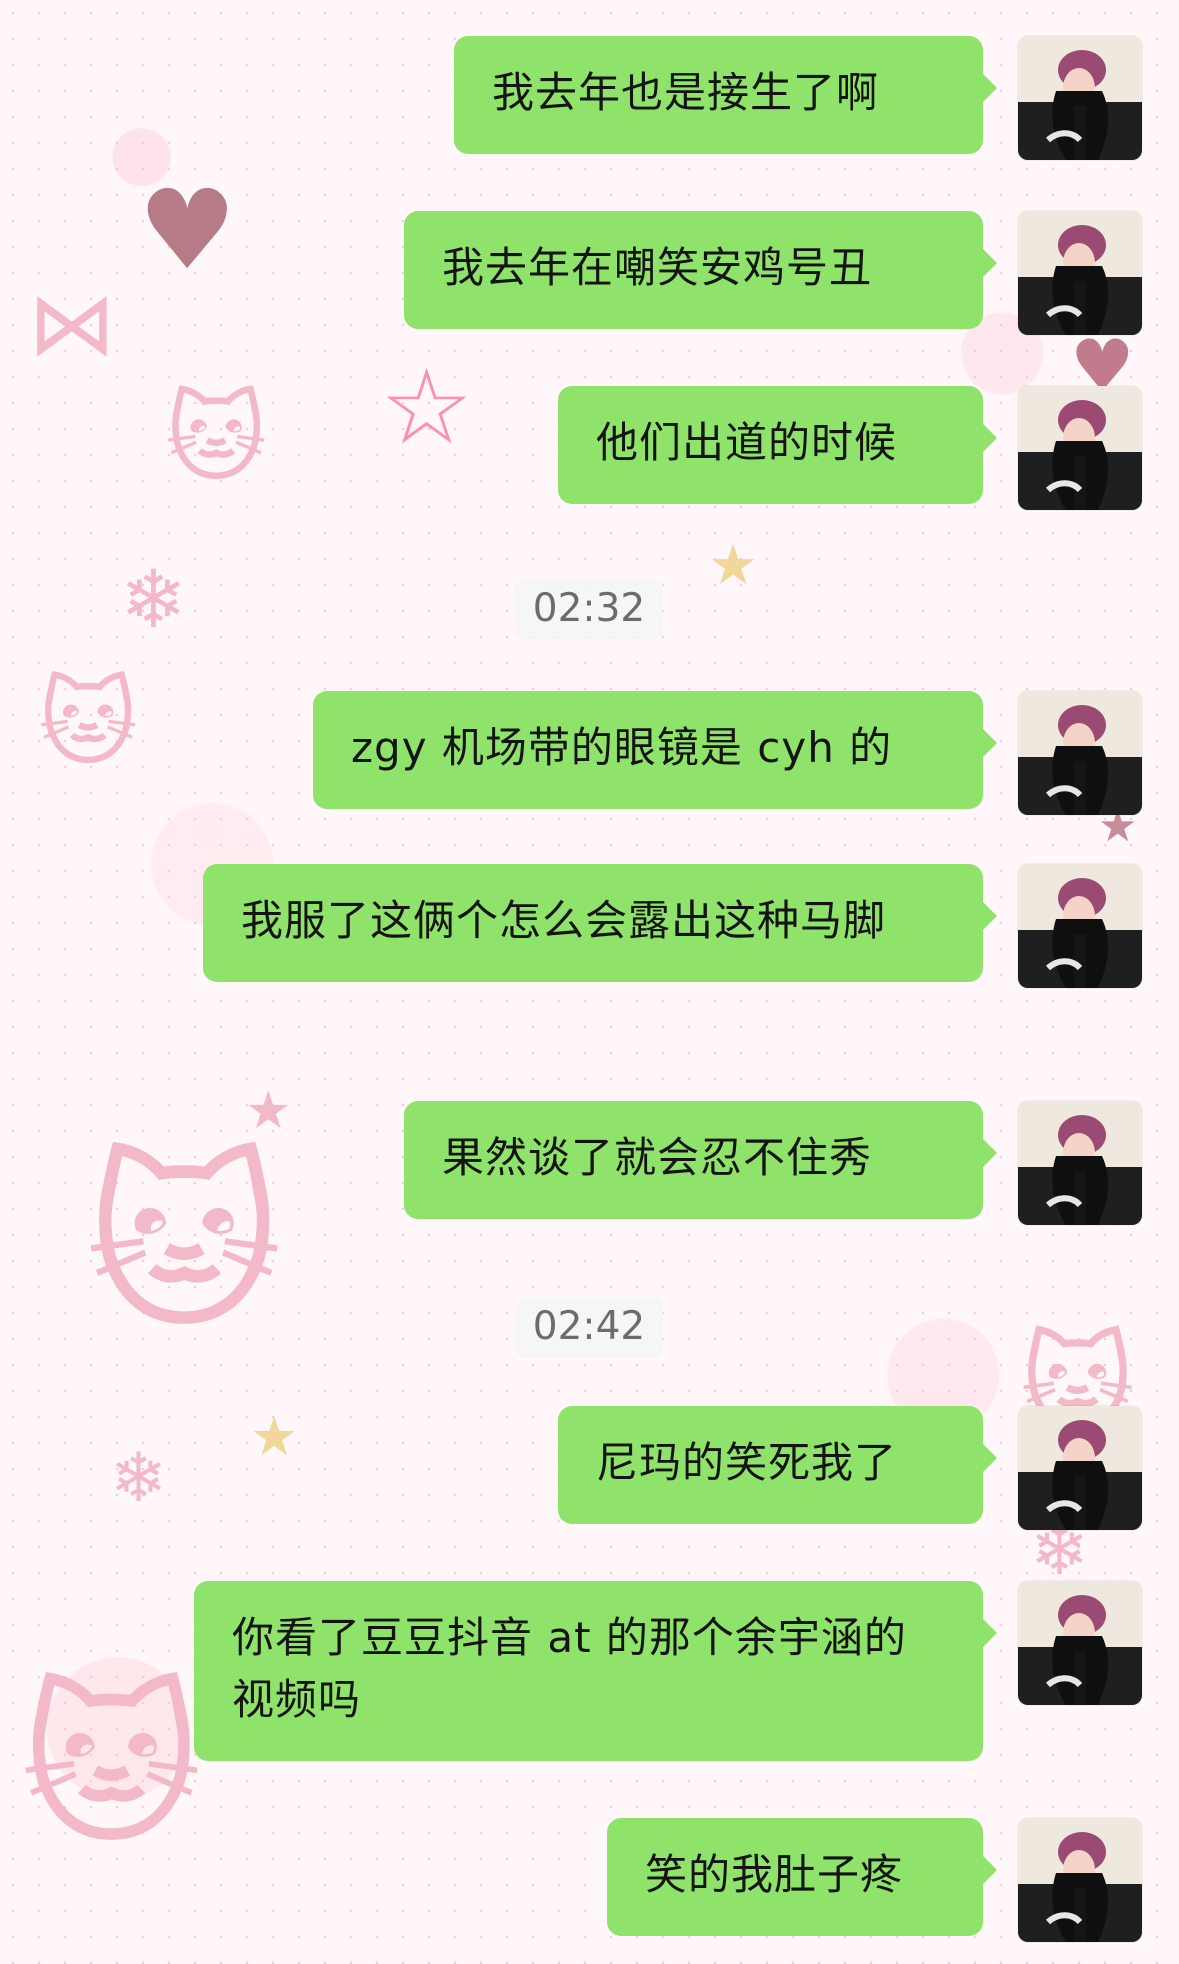  Describe the element at coordinates (589, 1327) in the screenshot. I see `timestamp: 02:42` at that location.